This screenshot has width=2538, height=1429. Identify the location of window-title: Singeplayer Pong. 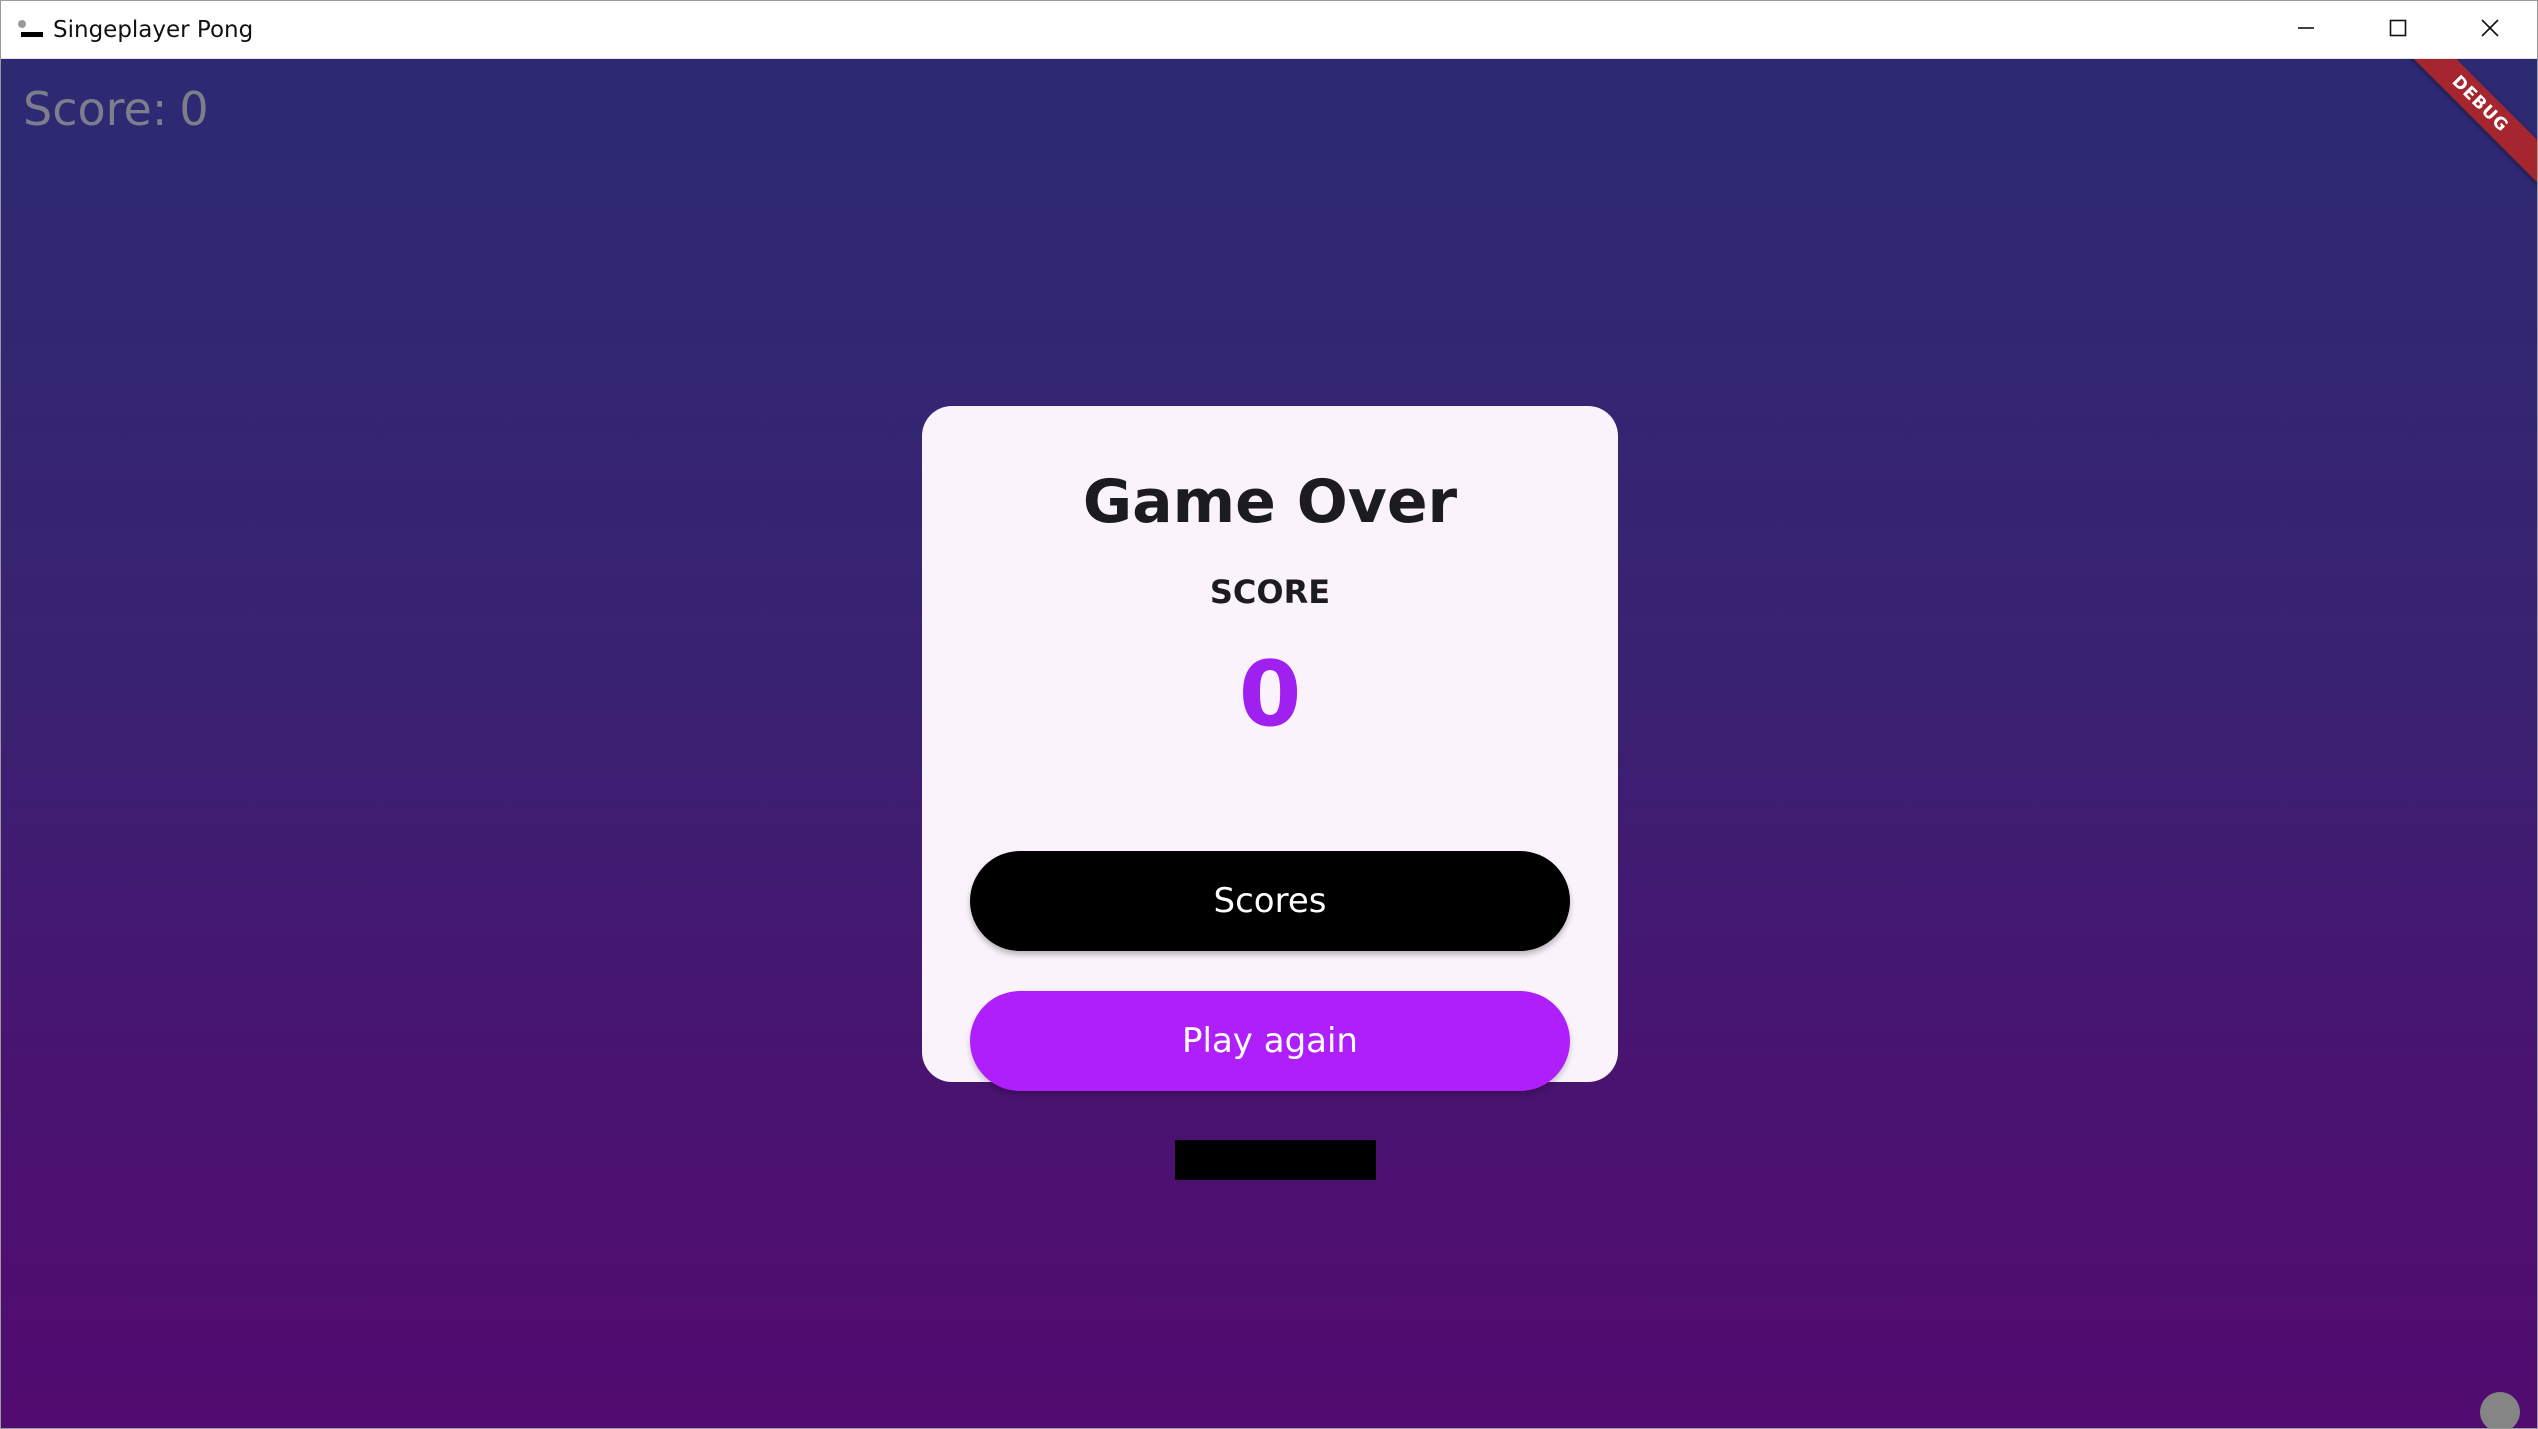
(153, 30).